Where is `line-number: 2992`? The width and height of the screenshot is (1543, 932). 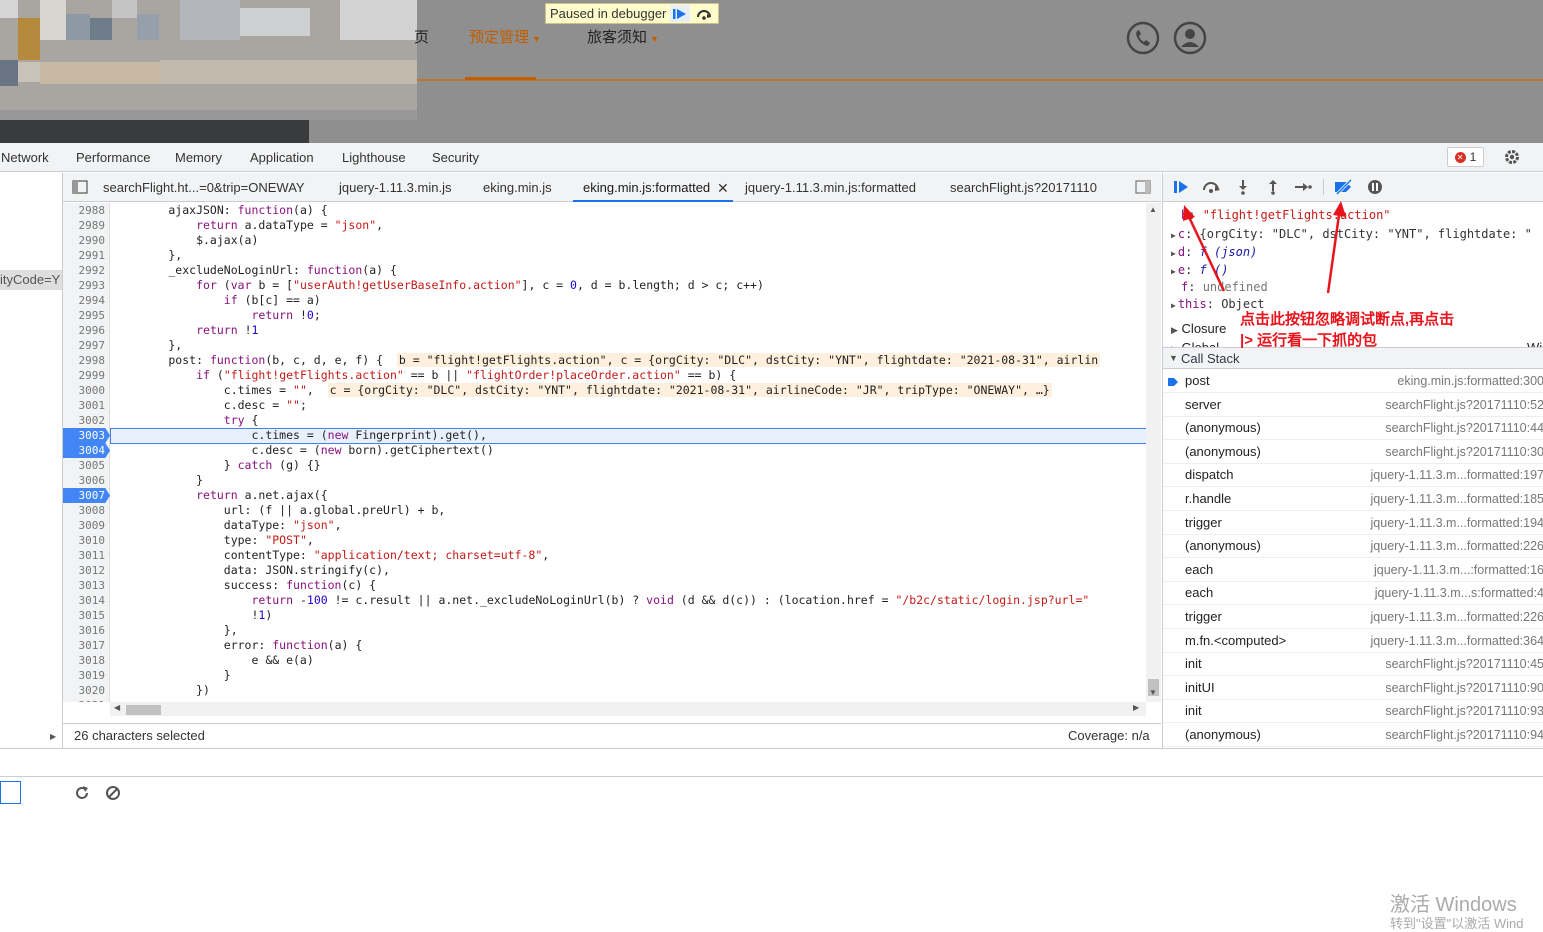
line-number: 2992 is located at coordinates (86, 270).